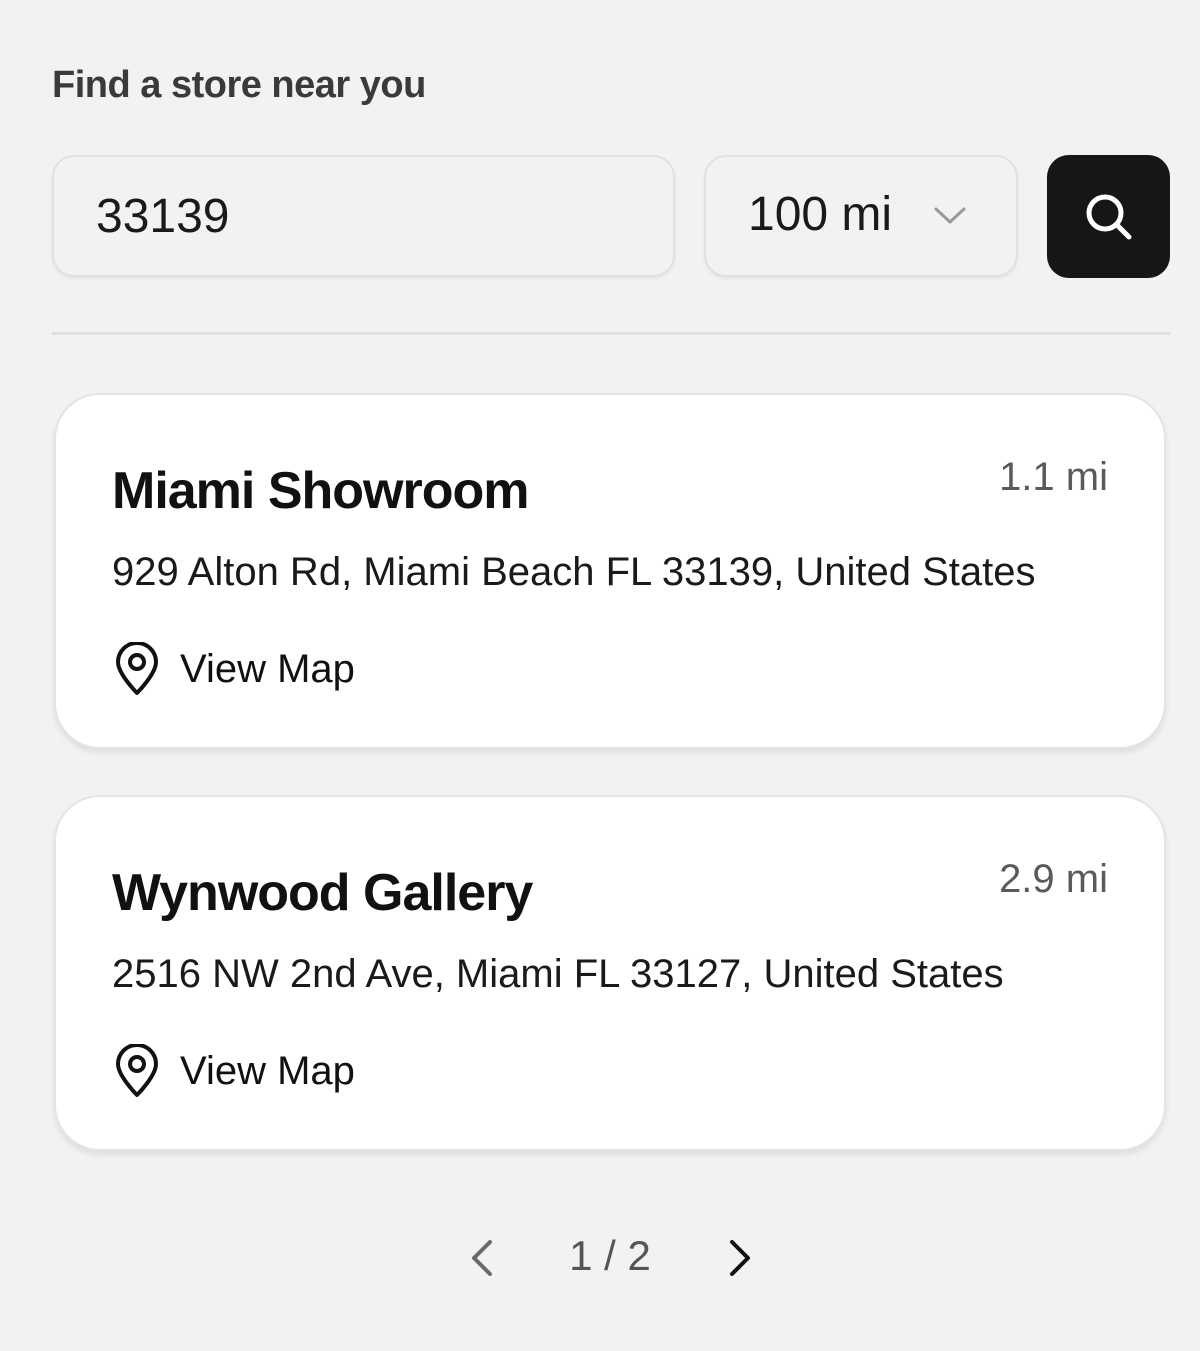 The image size is (1200, 1351). What do you see at coordinates (1053, 477) in the screenshot?
I see `store-distance: 1.1 mi` at bounding box center [1053, 477].